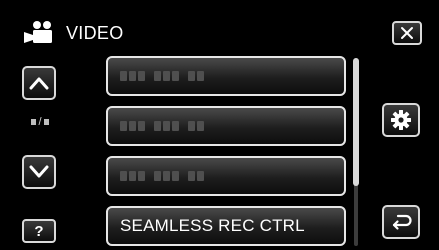  I want to click on video-camera-icon, so click(38, 32).